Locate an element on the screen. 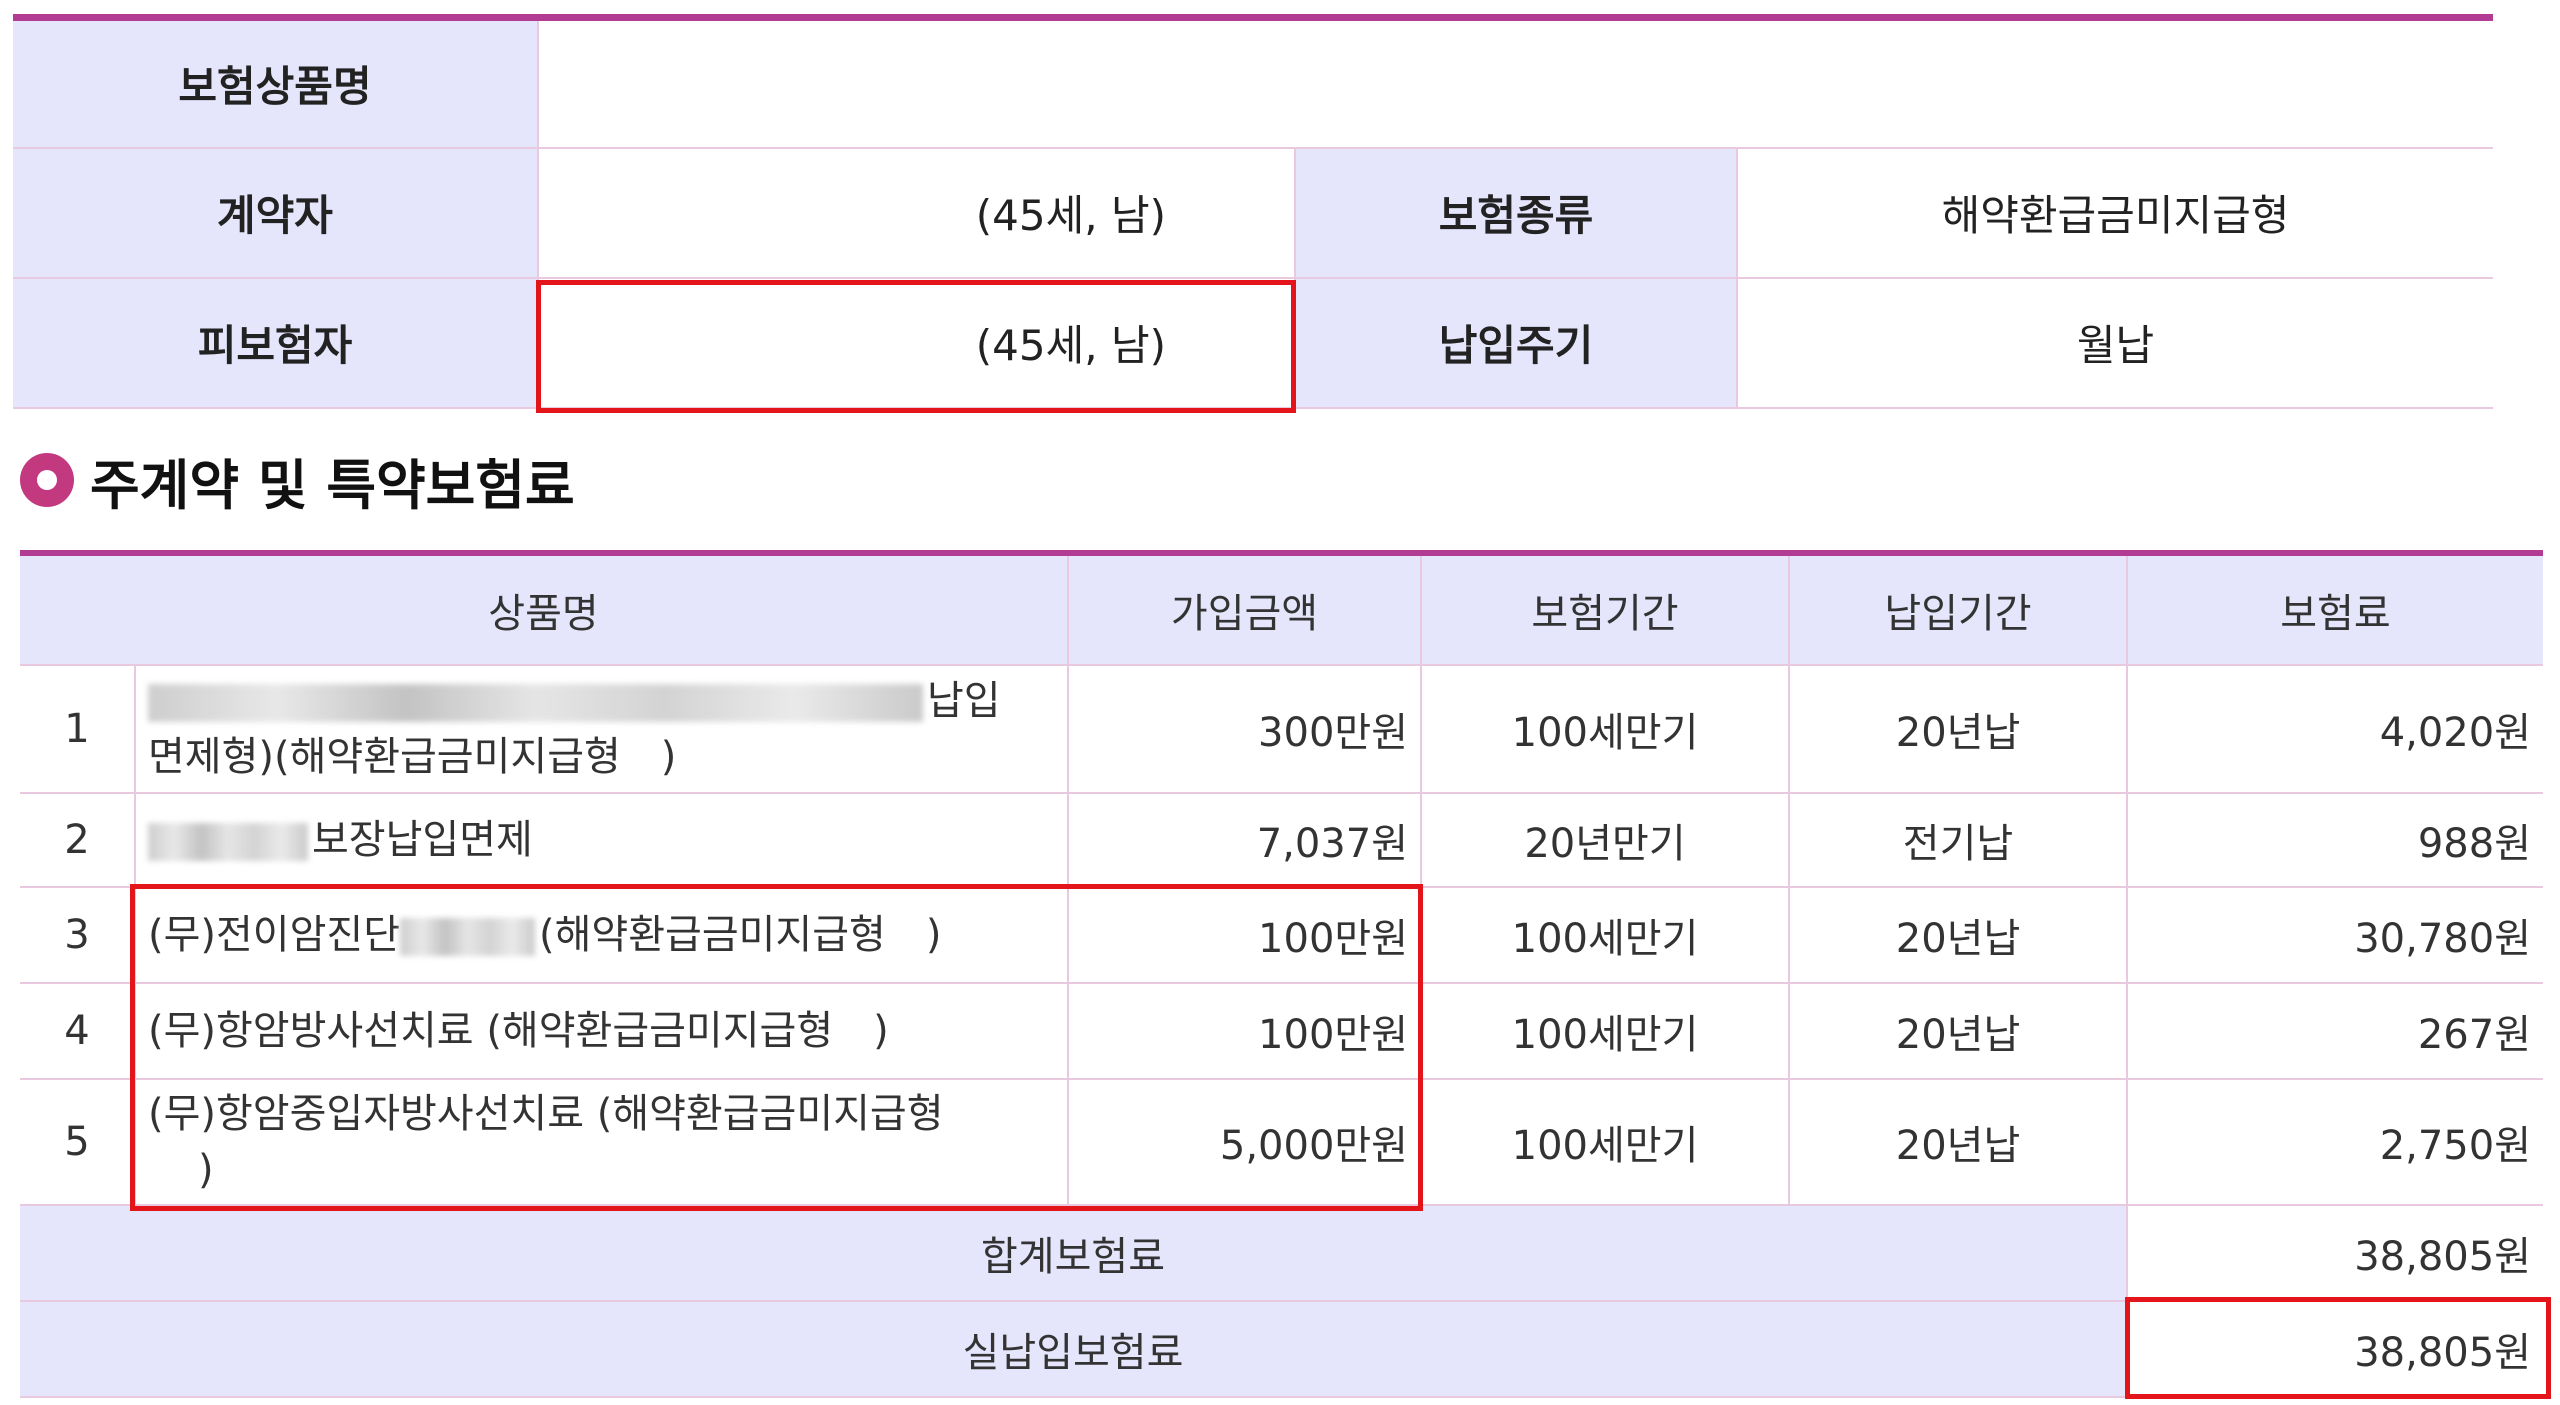  coverage-amount: 300만원 is located at coordinates (1244, 729).